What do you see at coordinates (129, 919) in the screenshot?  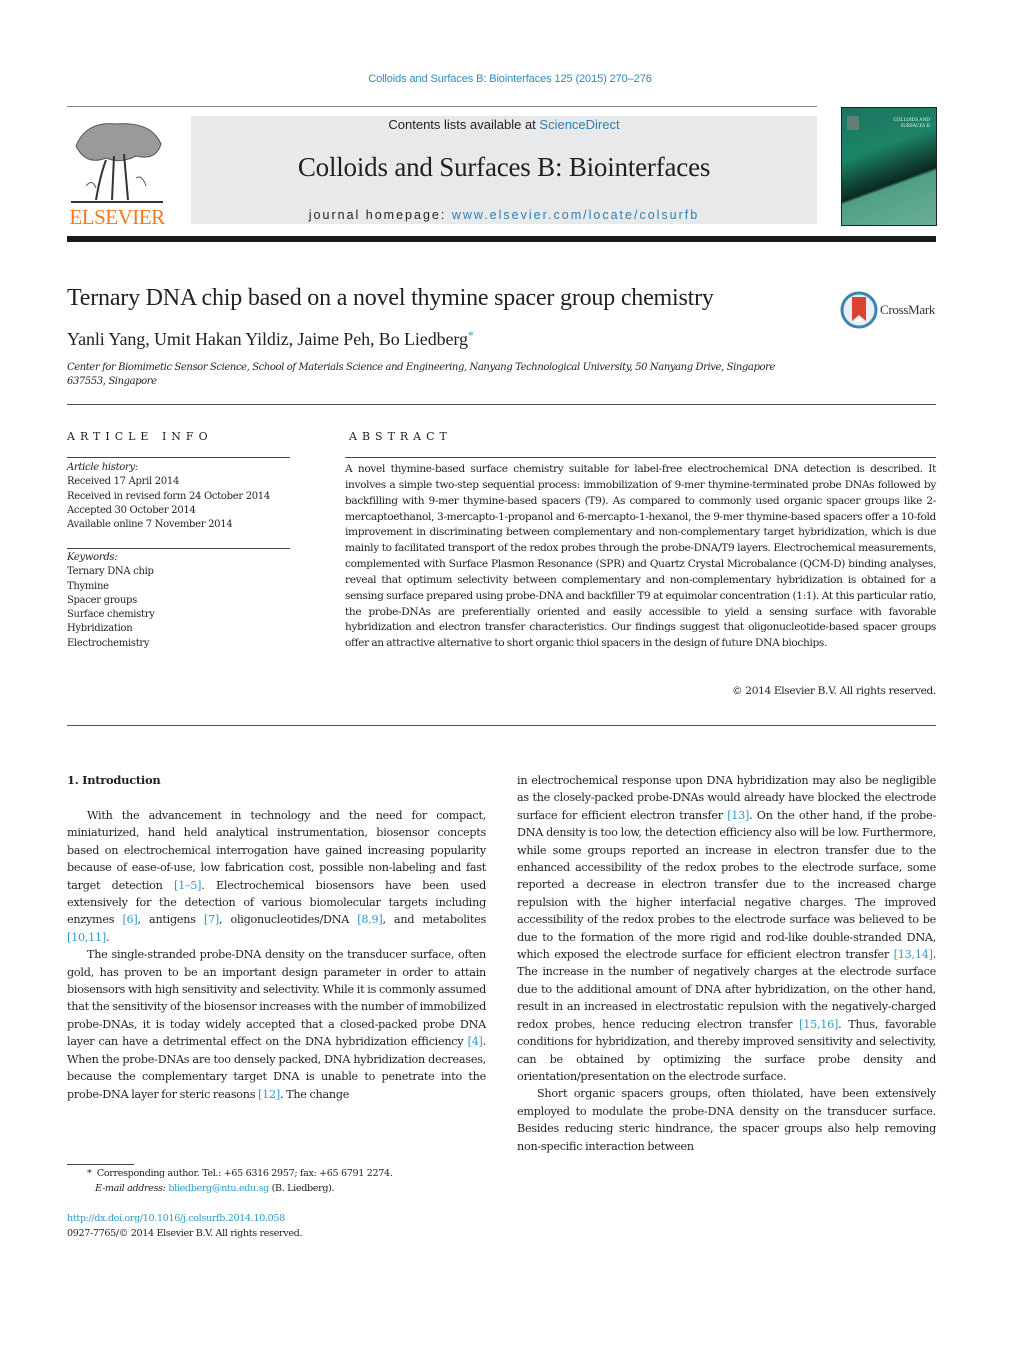 I see `citation-link: [6]` at bounding box center [129, 919].